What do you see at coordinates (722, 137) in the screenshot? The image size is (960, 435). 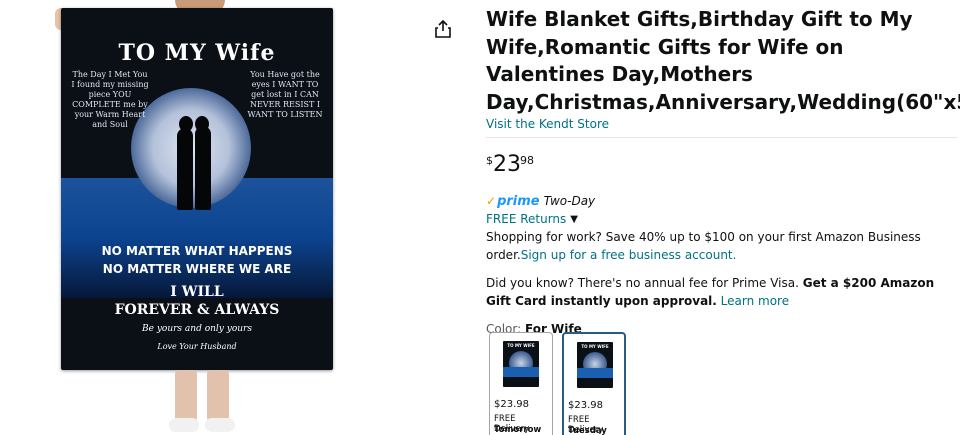 I see `divider` at bounding box center [722, 137].